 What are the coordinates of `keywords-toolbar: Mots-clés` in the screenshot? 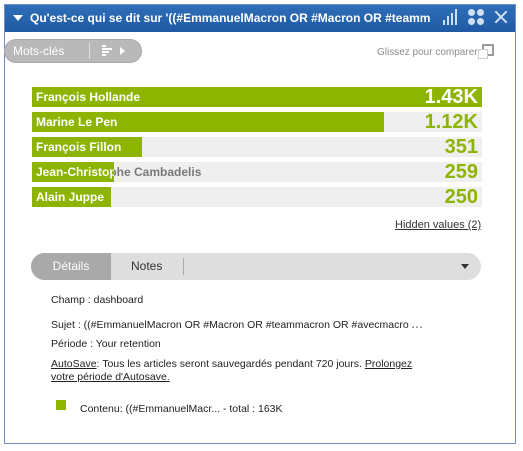 It's located at (73, 51).